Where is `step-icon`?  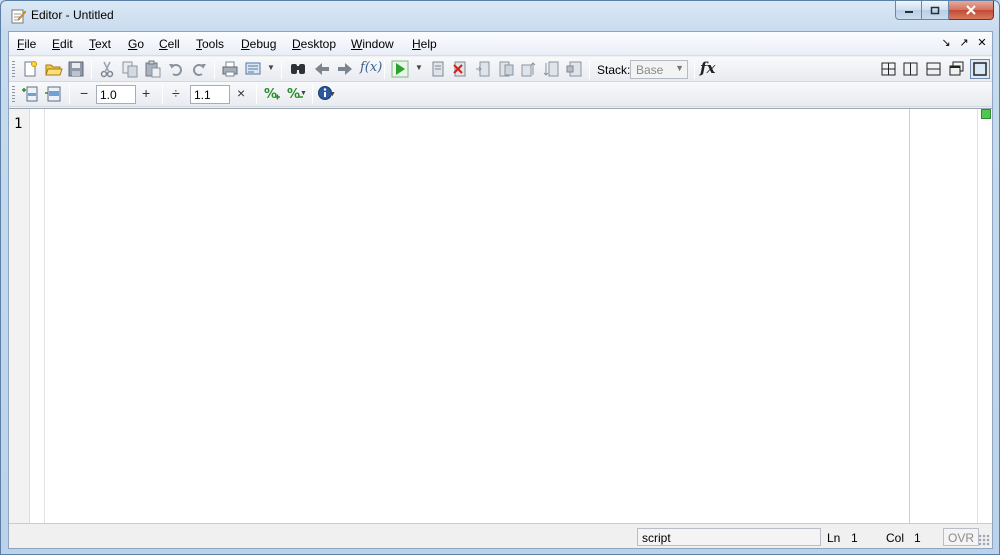
step-icon is located at coordinates (483, 69).